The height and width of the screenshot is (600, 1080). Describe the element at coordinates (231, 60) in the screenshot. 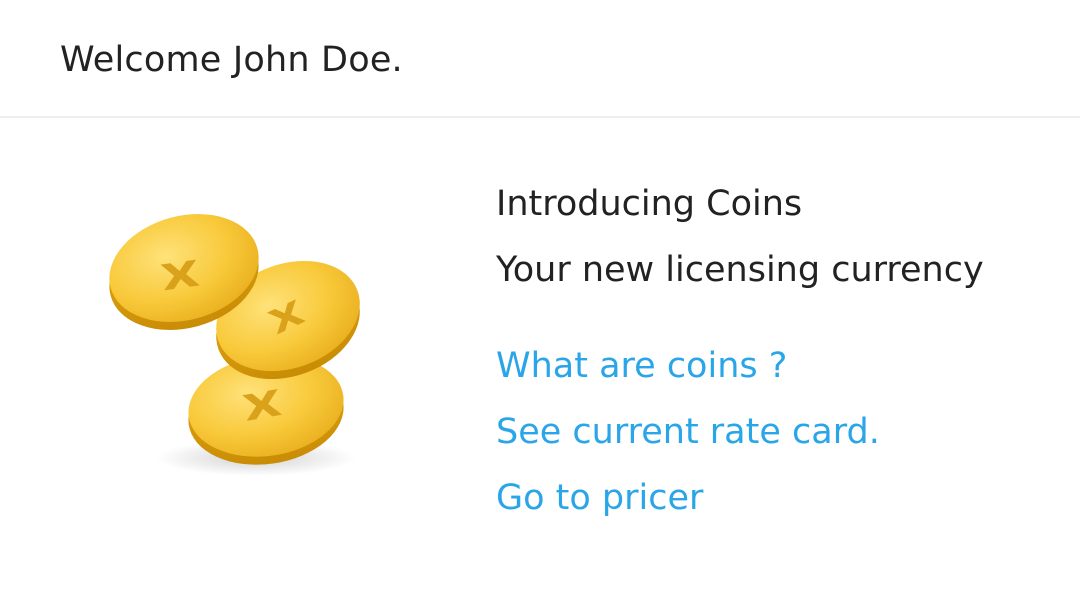

I see `welcome-message: Welcome John Doe.` at that location.